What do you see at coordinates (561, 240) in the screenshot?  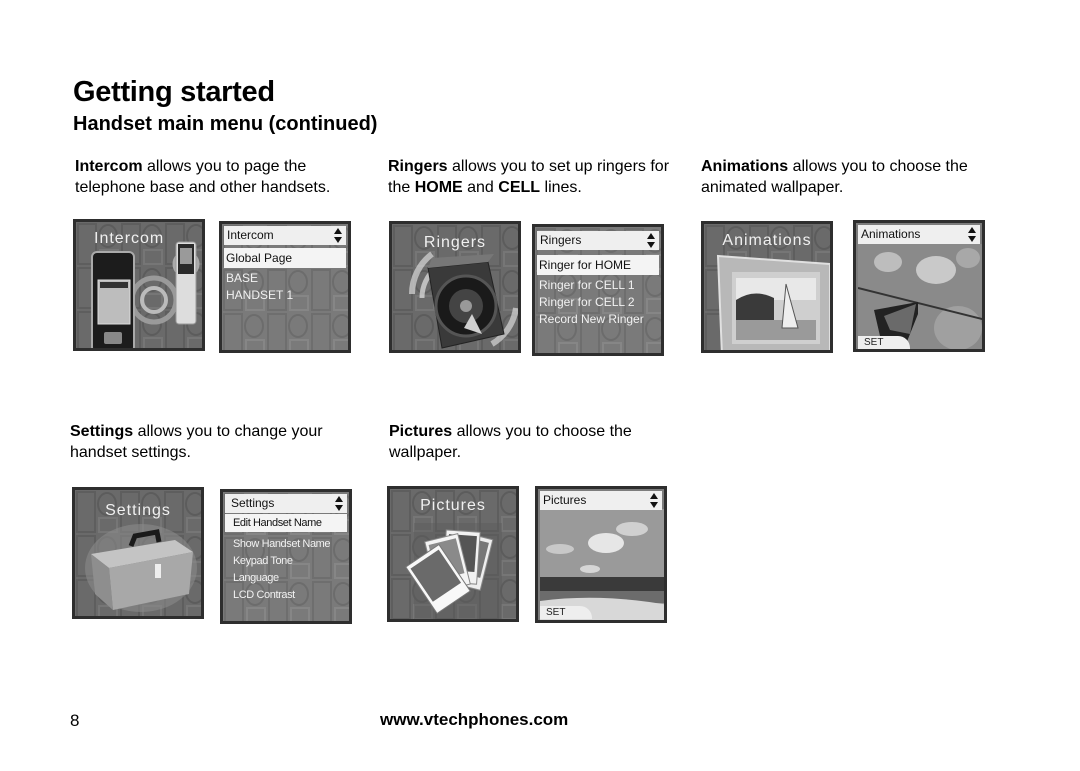 I see `menu-title: Ringers` at bounding box center [561, 240].